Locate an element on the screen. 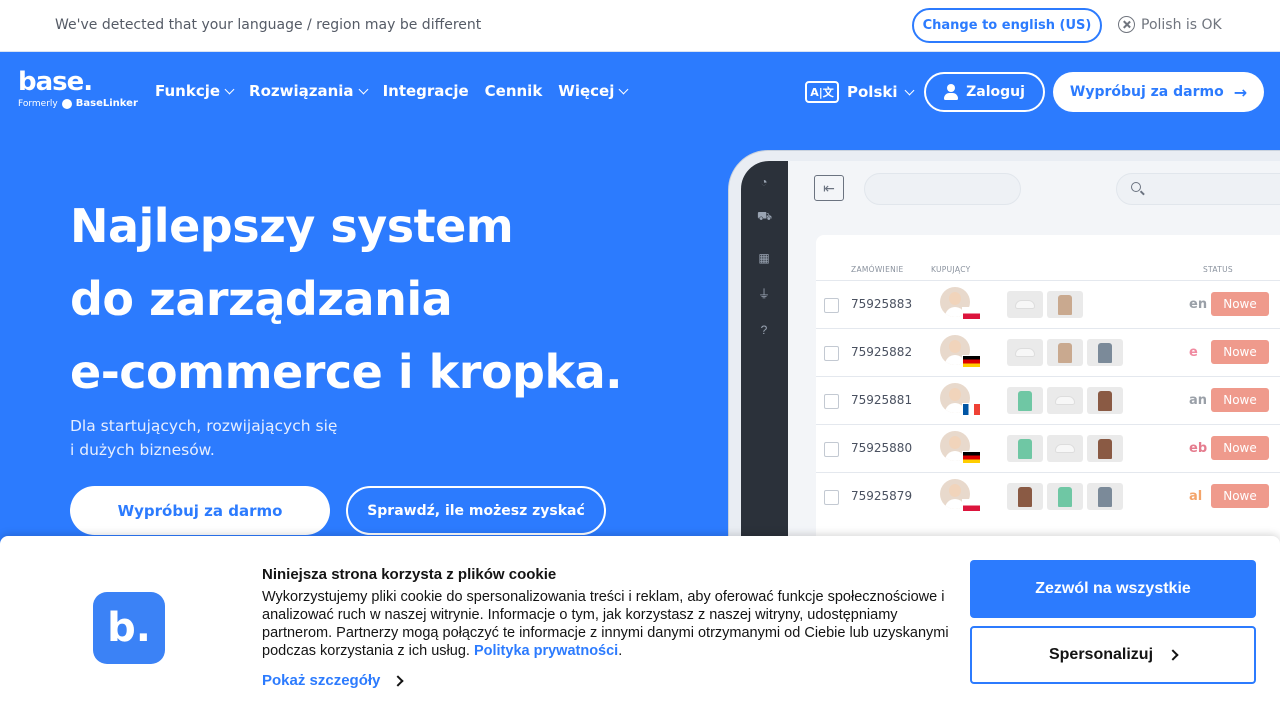  hero-calculate-button: Sprawdź, ile możesz zyskać is located at coordinates (476, 510).